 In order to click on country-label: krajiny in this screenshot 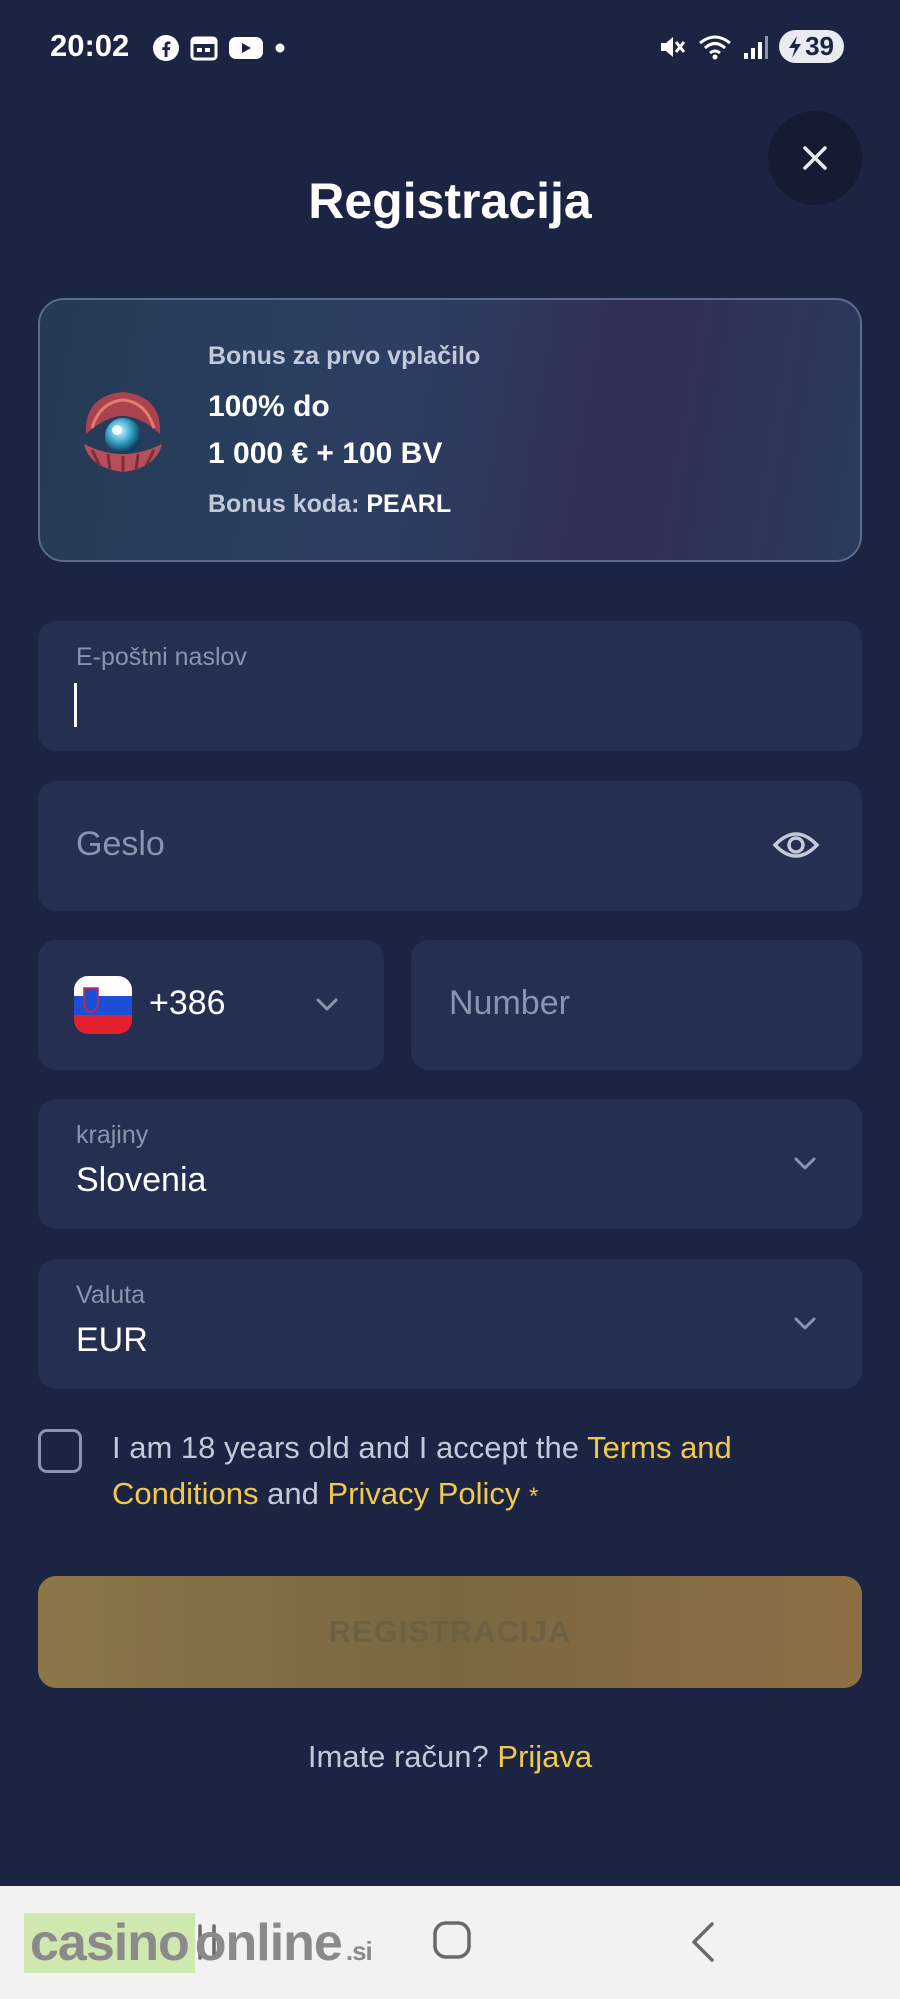, I will do `click(112, 1135)`.